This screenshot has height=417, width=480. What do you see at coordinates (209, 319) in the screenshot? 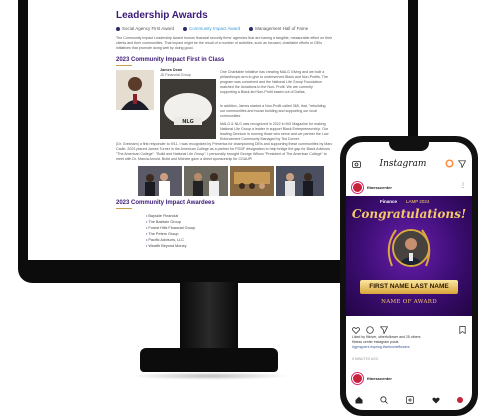
I see `monitor-stand-neck` at bounding box center [209, 319].